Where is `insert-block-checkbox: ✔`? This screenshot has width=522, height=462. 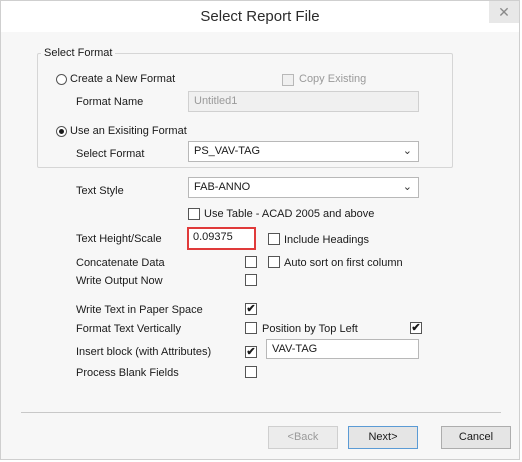
insert-block-checkbox: ✔ is located at coordinates (251, 352).